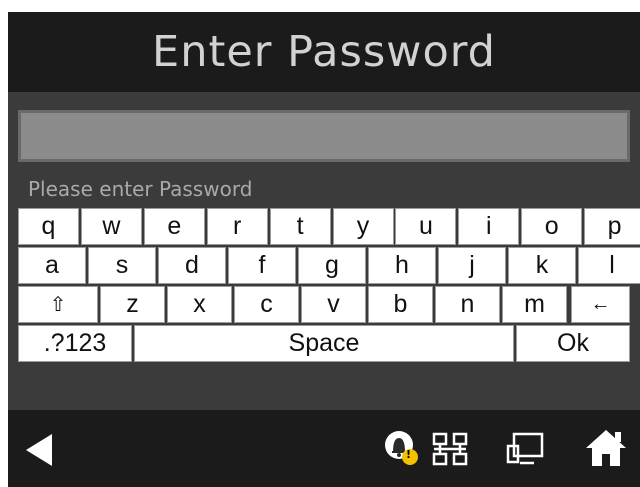 This screenshot has height=487, width=640. I want to click on notification-bell-icon, so click(401, 448).